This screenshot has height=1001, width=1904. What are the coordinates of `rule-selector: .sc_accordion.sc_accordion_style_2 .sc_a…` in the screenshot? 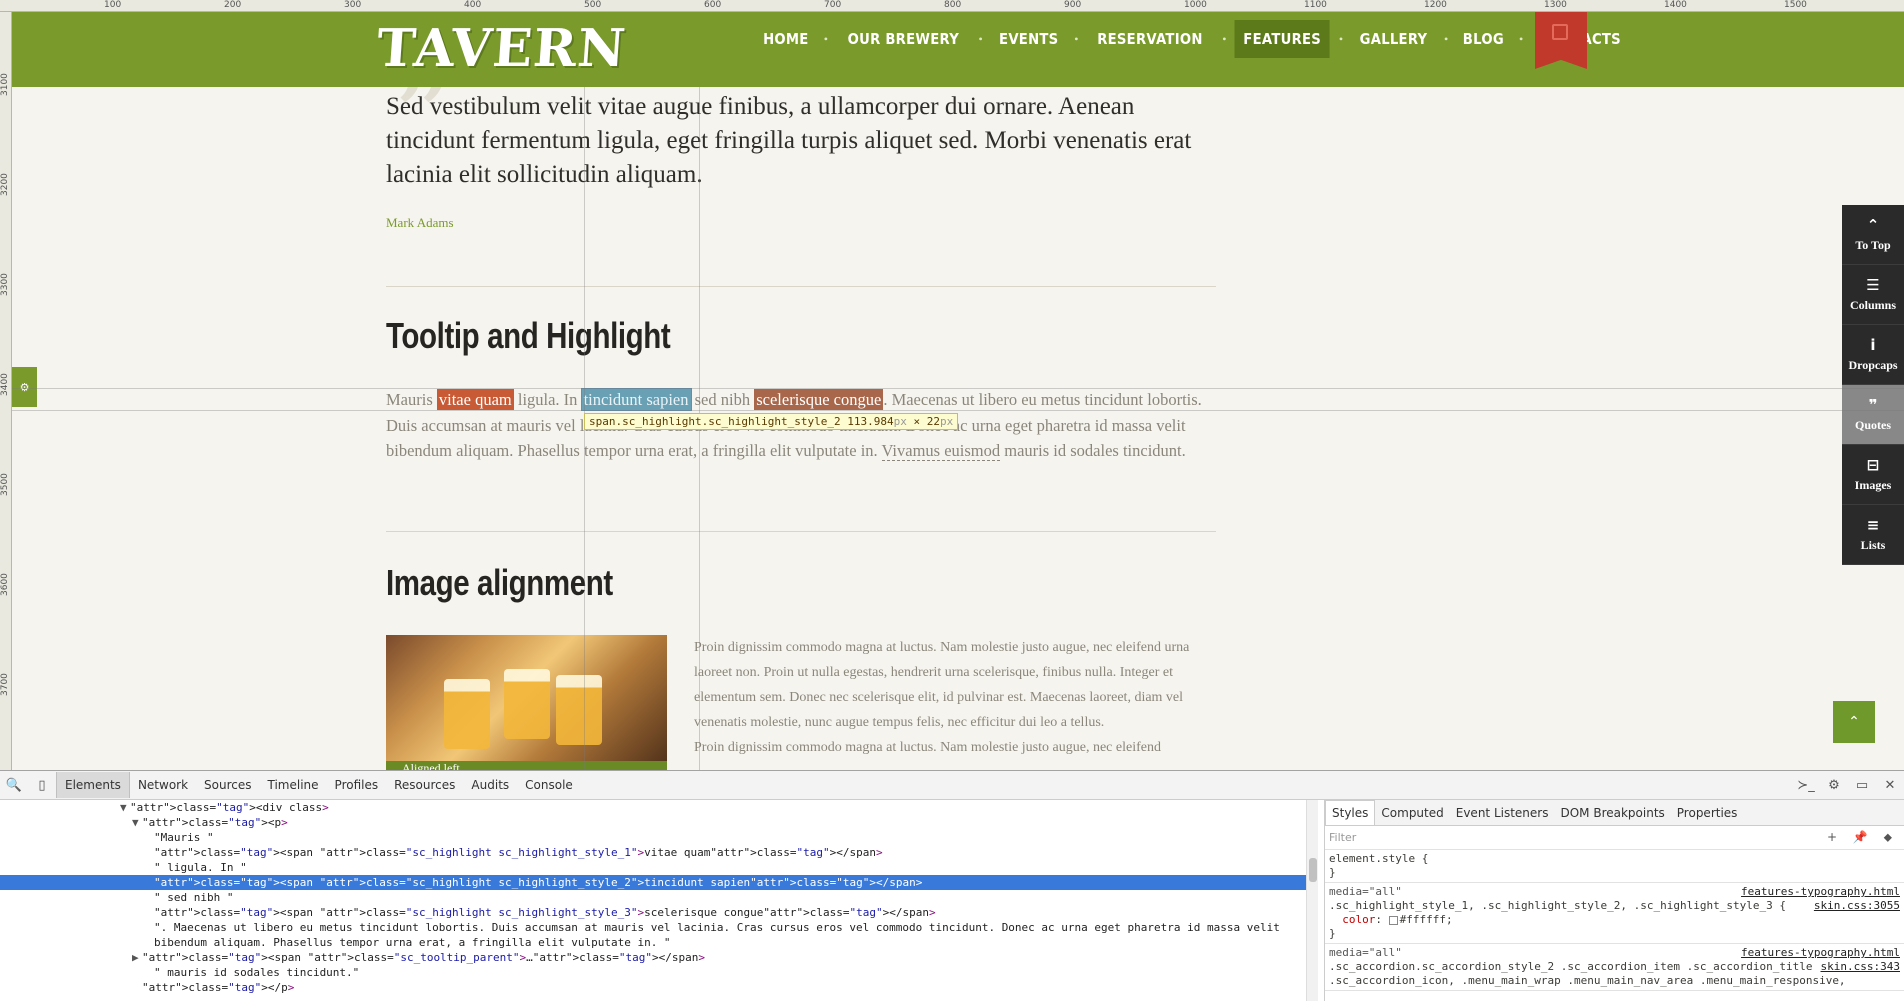 It's located at (1570, 966).